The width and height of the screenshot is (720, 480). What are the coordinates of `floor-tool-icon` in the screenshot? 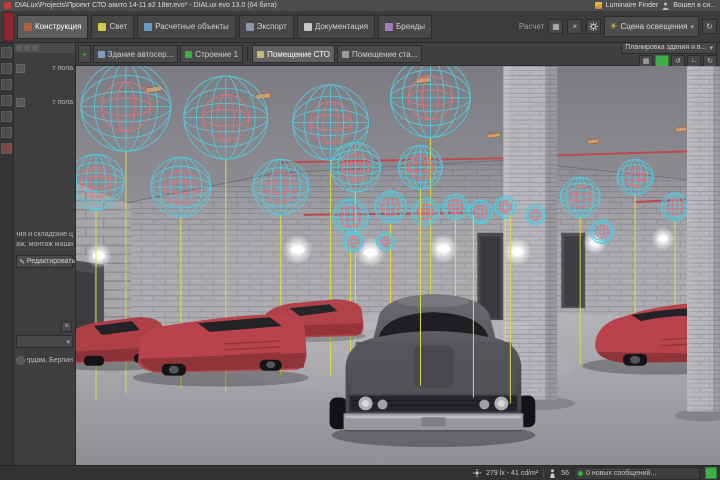 It's located at (6, 100).